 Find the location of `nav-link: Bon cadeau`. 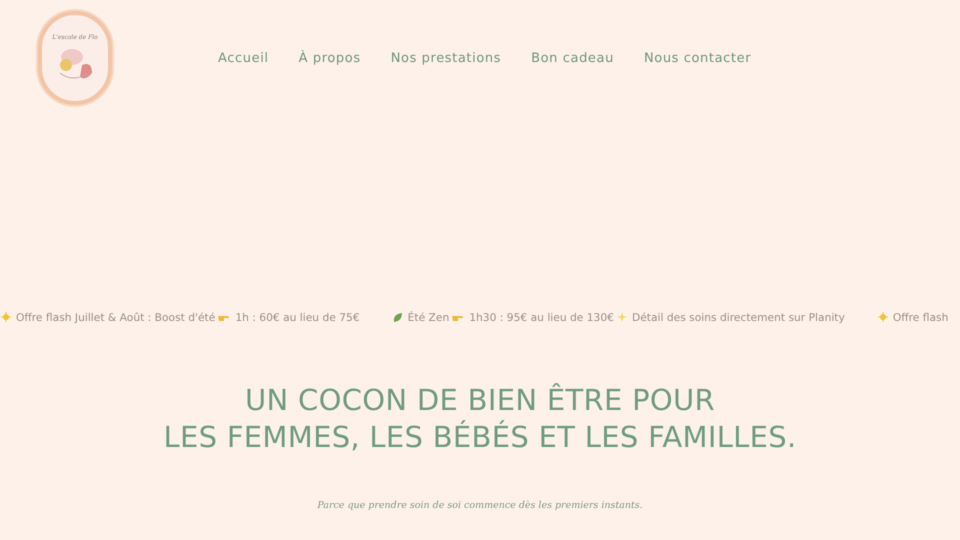

nav-link: Bon cadeau is located at coordinates (572, 58).